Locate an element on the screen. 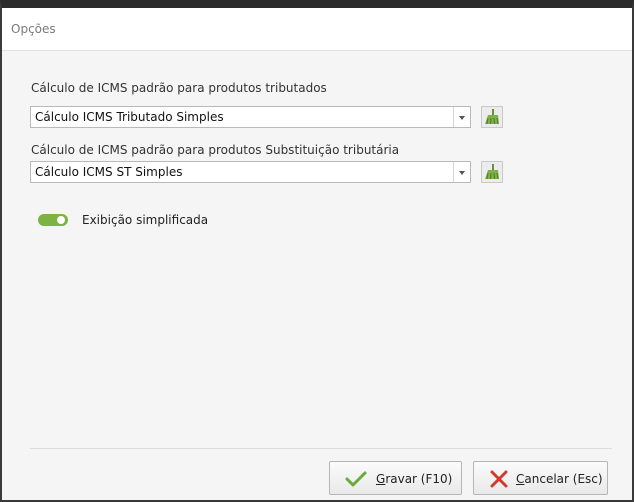  dialog-title: Opções is located at coordinates (33, 29).